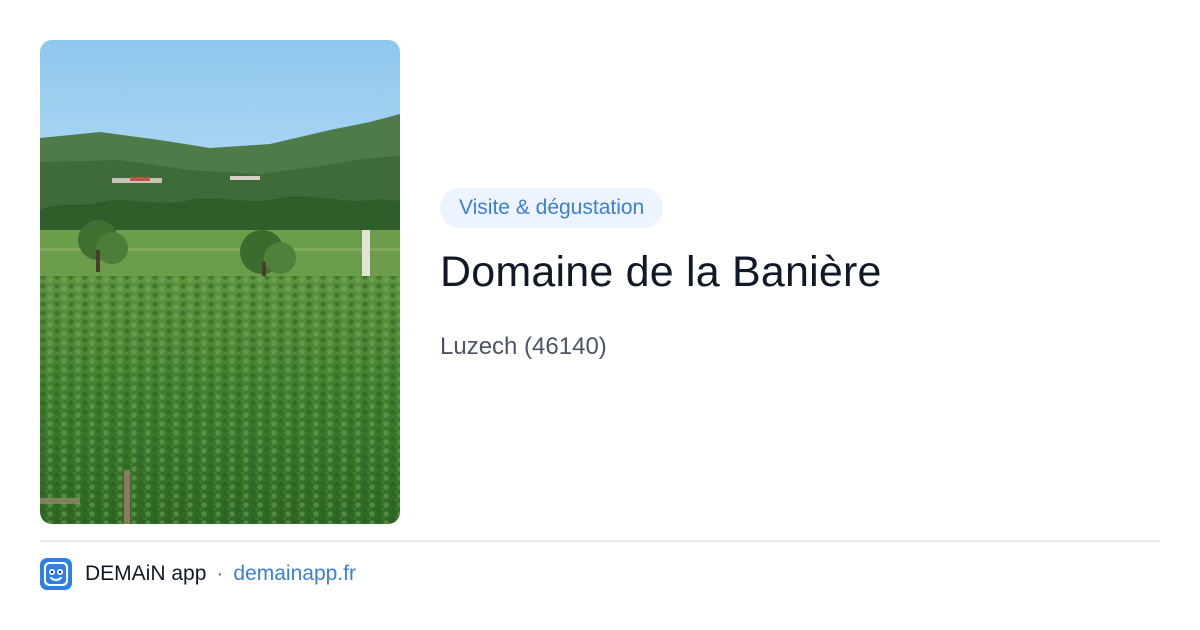 The width and height of the screenshot is (1200, 630). I want to click on footer-divider, so click(600, 541).